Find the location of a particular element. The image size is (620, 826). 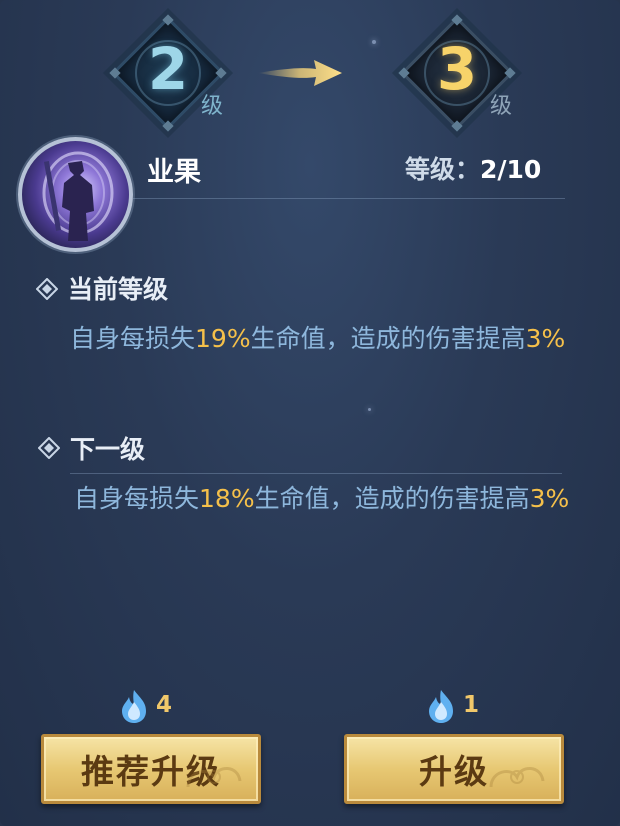

skill-level-value: 2/10 is located at coordinates (511, 169).